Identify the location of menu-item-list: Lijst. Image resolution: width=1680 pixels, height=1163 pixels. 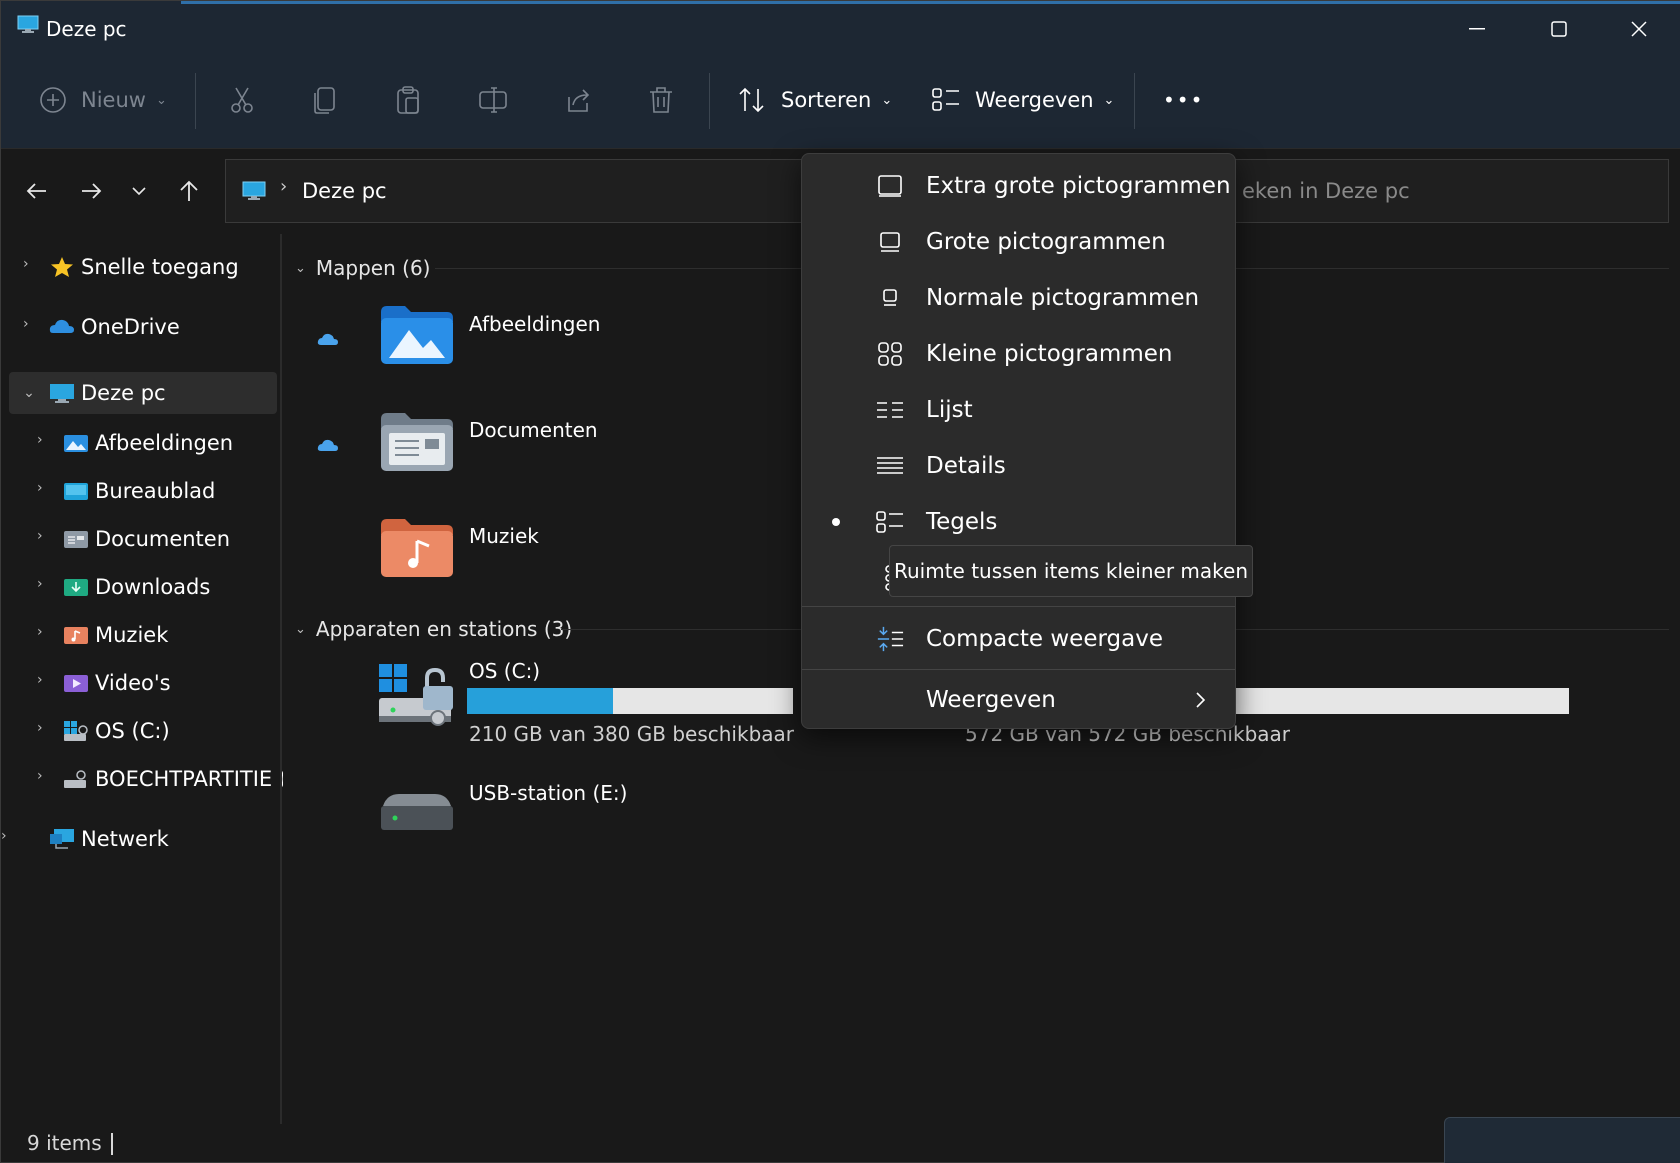
(1018, 410).